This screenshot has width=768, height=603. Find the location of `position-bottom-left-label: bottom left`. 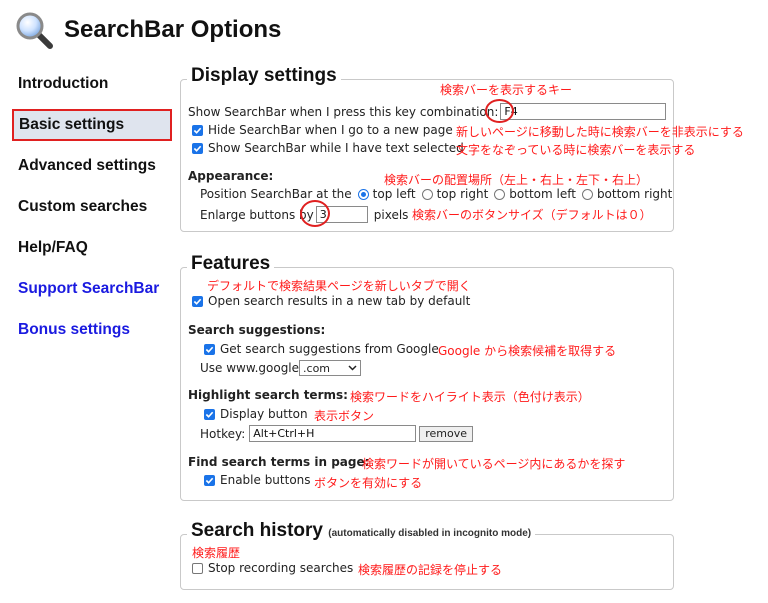

position-bottom-left-label: bottom left is located at coordinates (542, 194).